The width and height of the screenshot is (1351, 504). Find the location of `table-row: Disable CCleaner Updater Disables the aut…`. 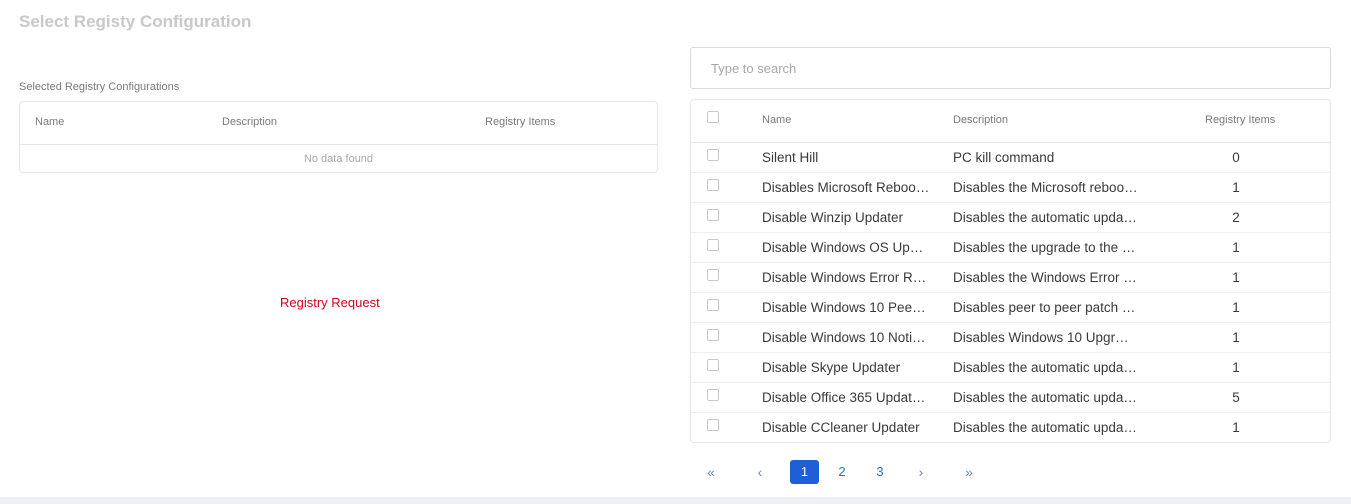

table-row: Disable CCleaner Updater Disables the aut… is located at coordinates (1010, 427).